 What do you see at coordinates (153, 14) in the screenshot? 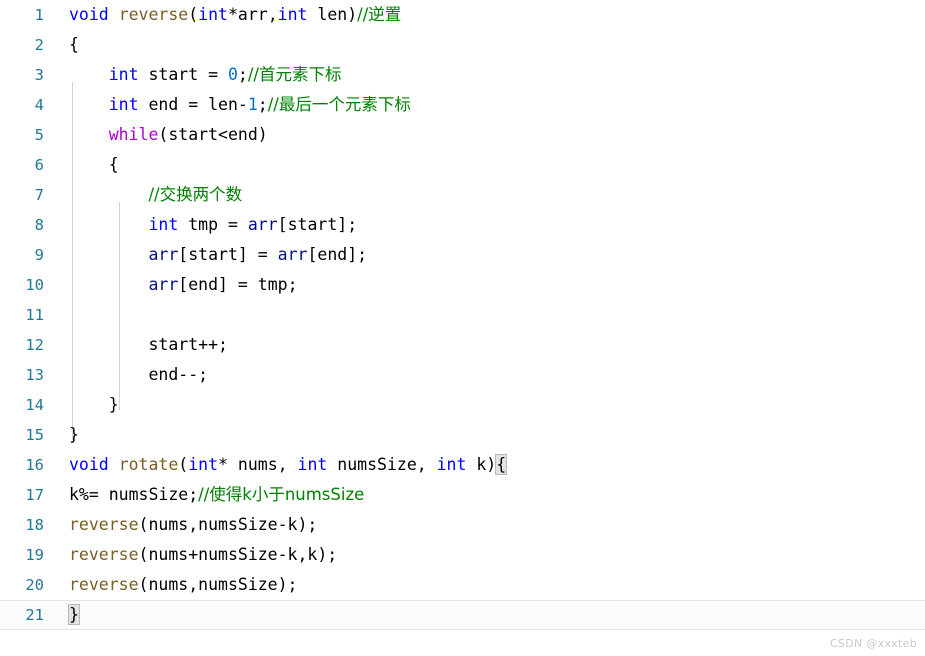
I see `token-function-name: reverse` at bounding box center [153, 14].